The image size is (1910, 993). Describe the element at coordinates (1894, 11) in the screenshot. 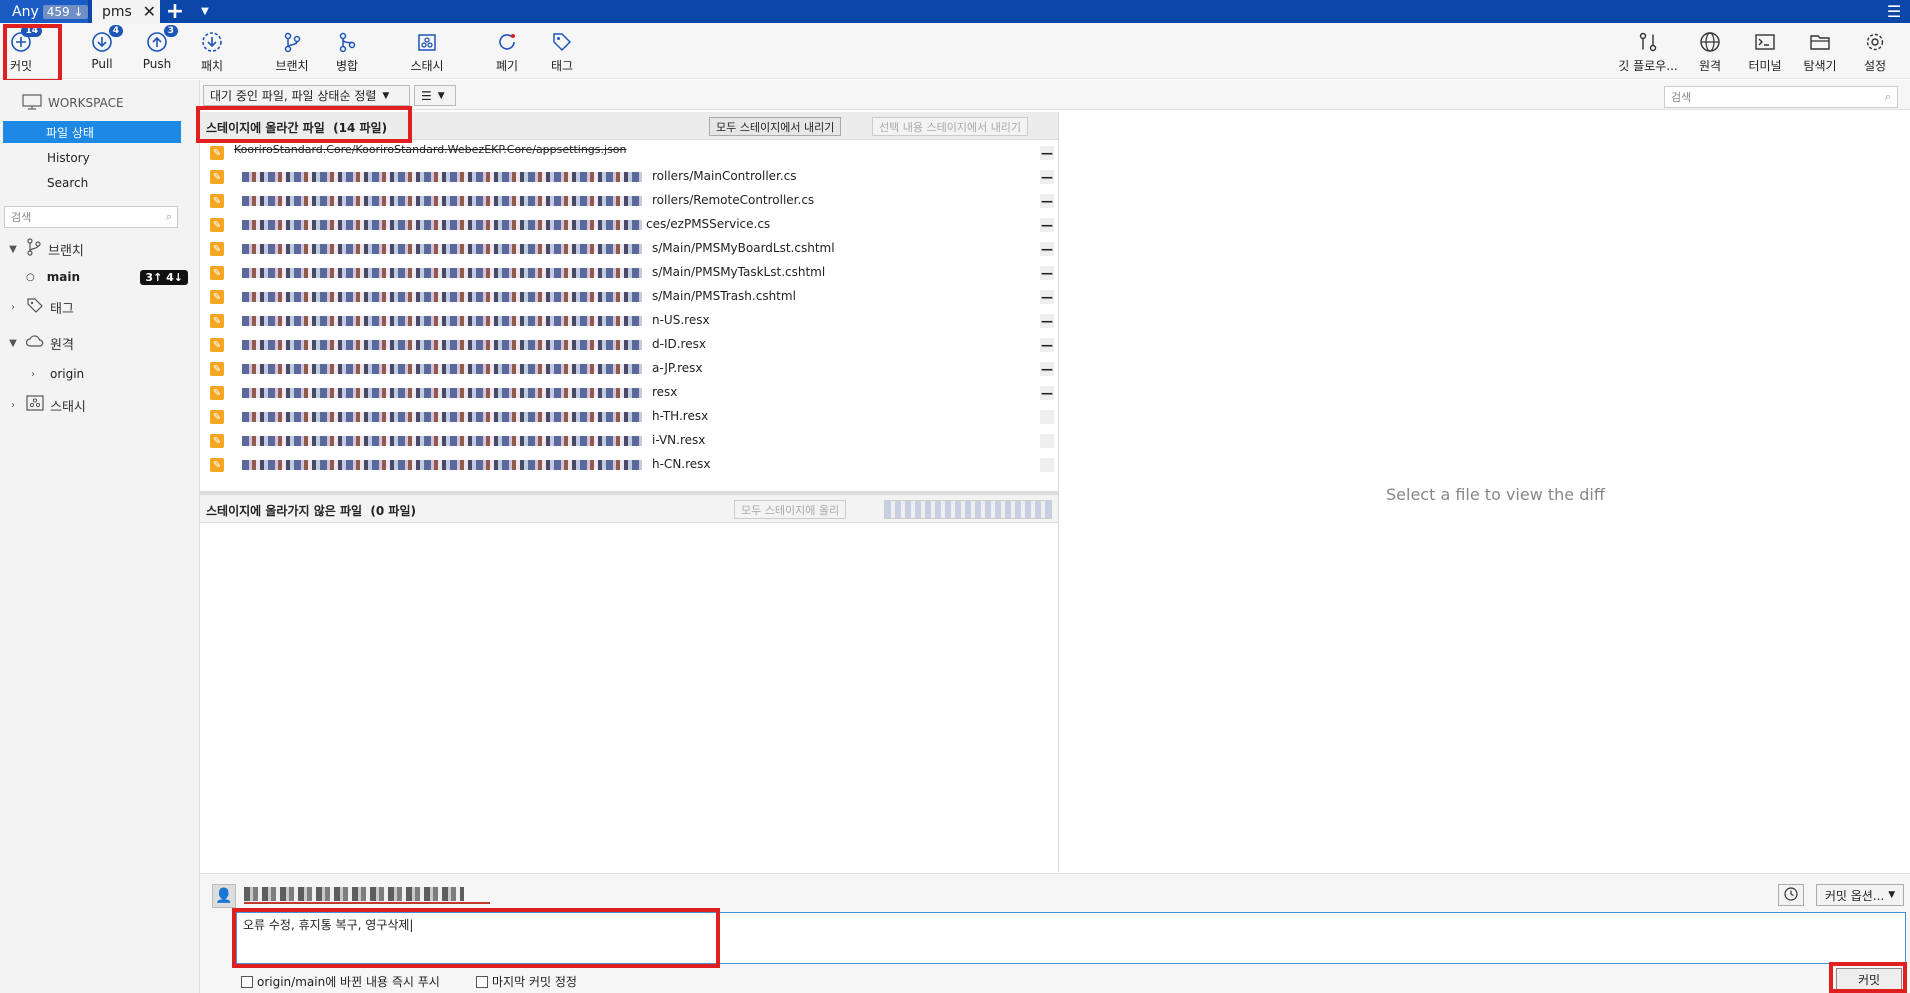

I see `menu-icon: ☰` at that location.